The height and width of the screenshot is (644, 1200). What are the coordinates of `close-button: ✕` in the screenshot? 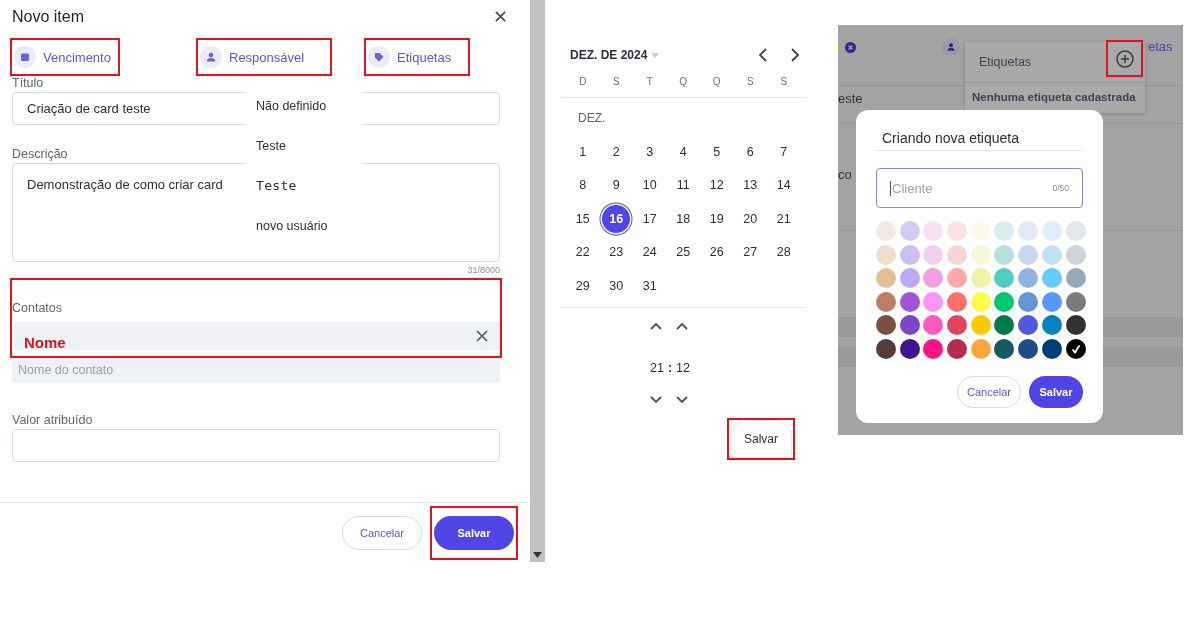 It's located at (500, 17).